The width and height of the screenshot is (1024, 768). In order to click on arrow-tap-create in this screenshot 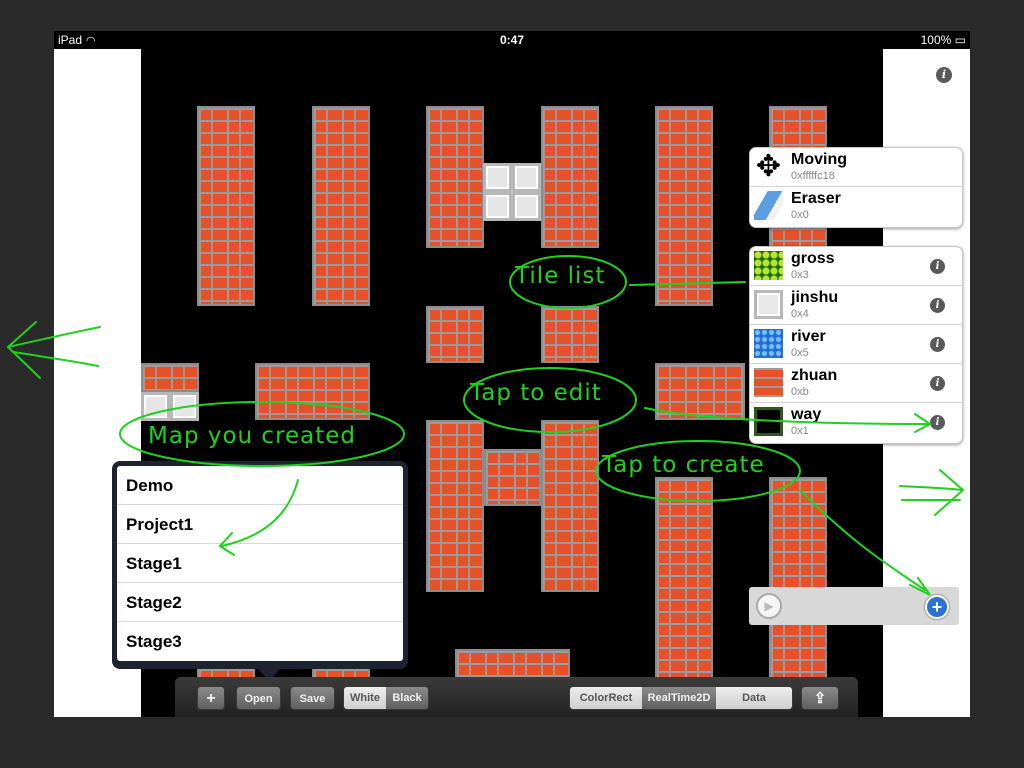, I will do `click(865, 542)`.